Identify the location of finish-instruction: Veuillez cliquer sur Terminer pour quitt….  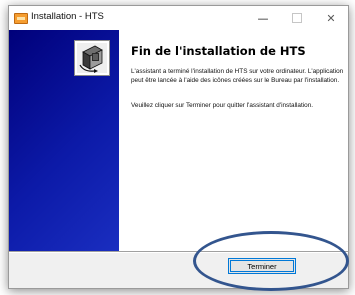
(222, 105).